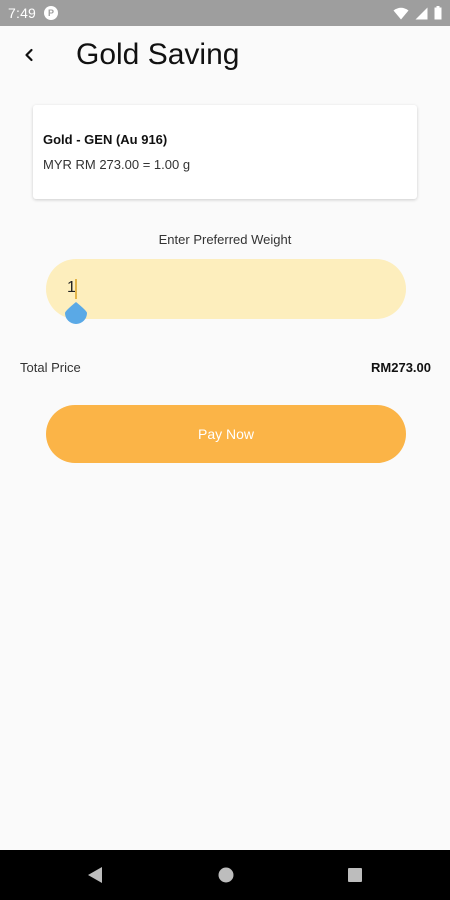 The image size is (450, 900). Describe the element at coordinates (51, 13) in the screenshot. I see `notification-app-icon: P` at that location.